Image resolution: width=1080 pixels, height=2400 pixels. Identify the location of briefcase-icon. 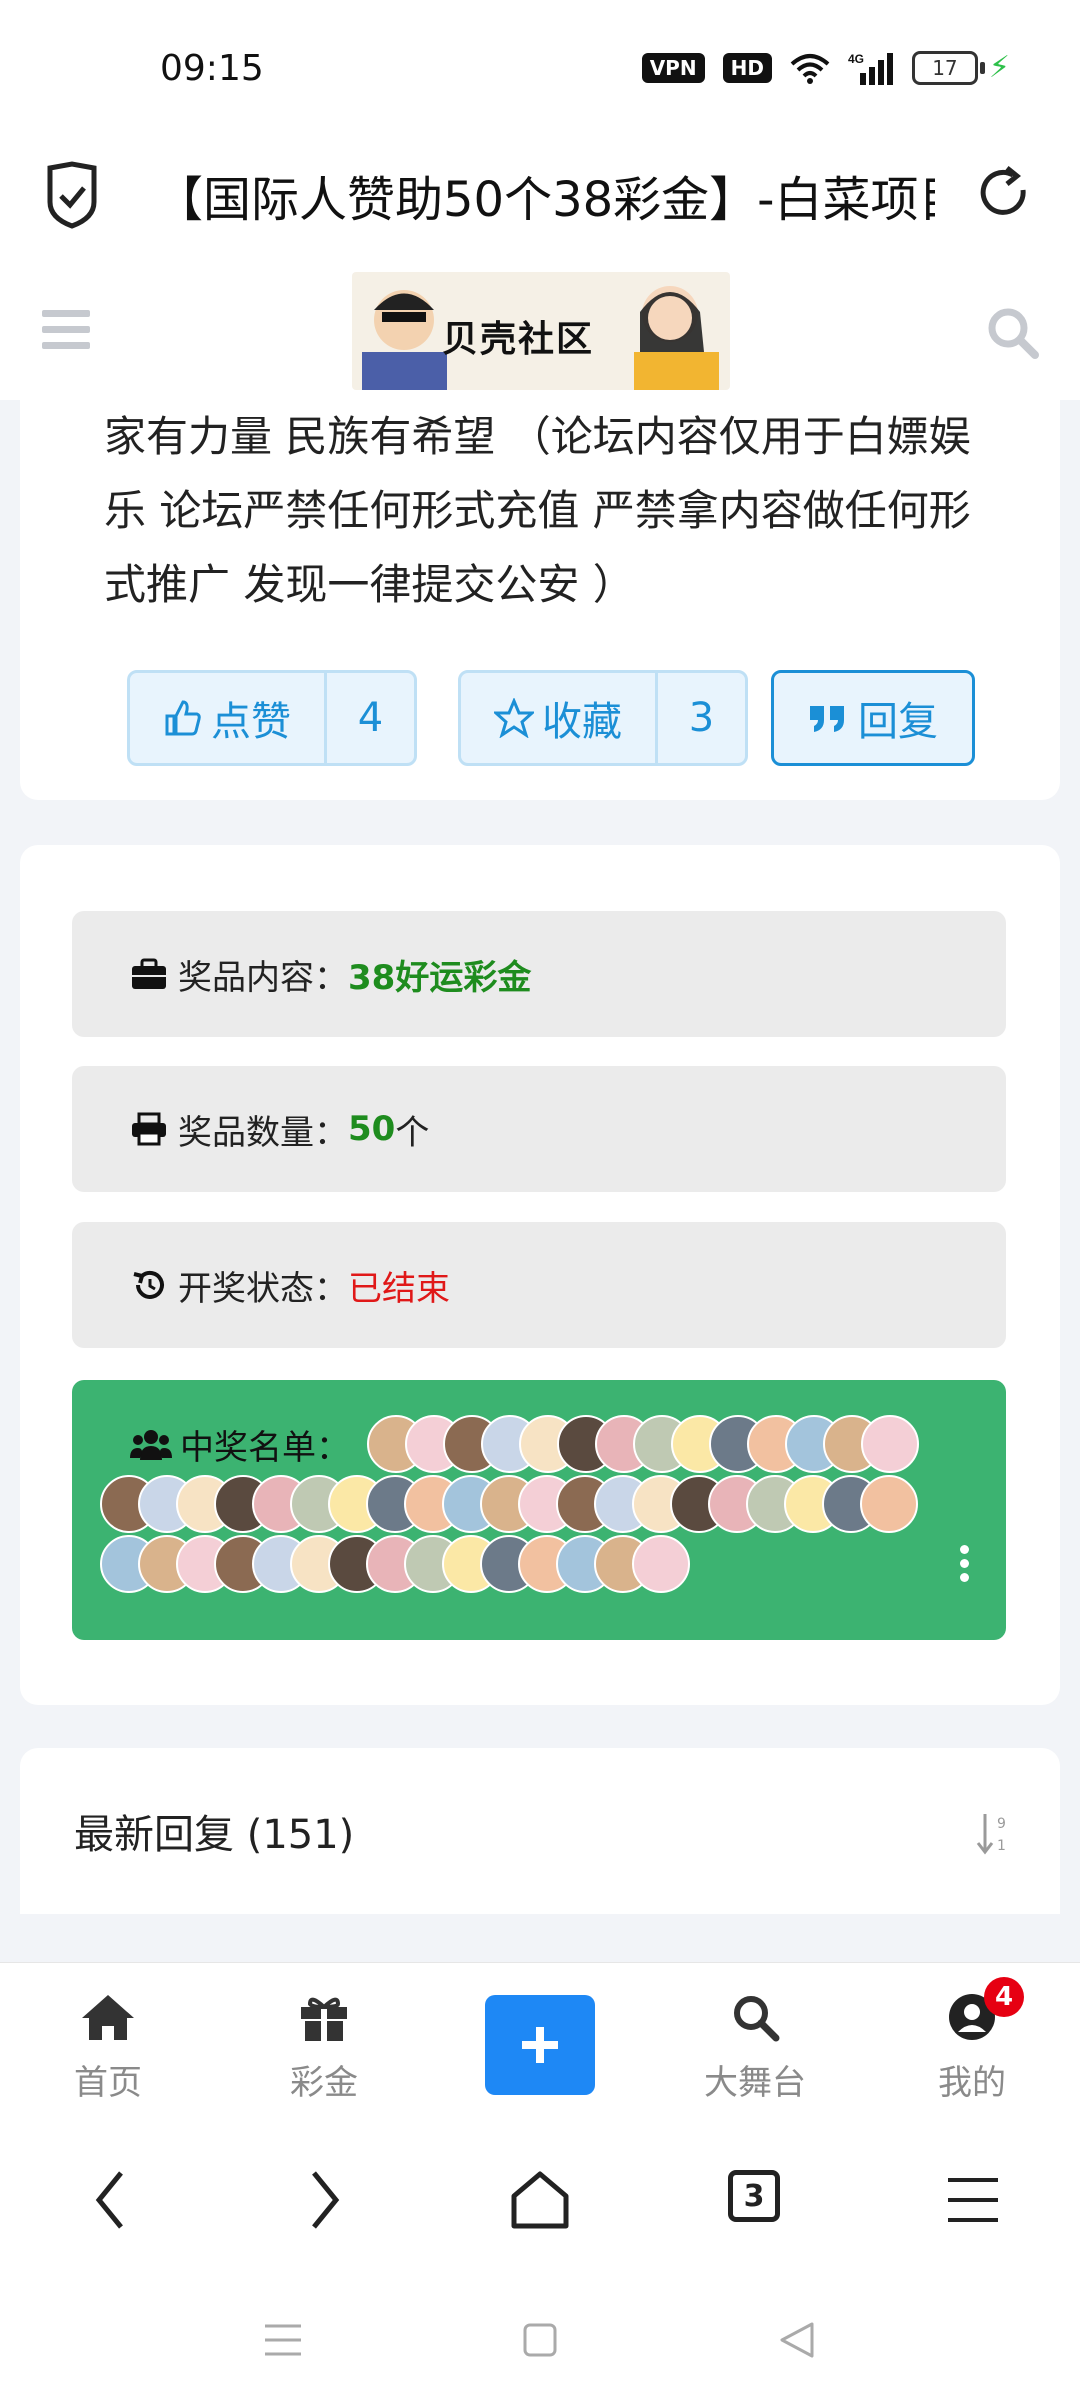
(149, 973).